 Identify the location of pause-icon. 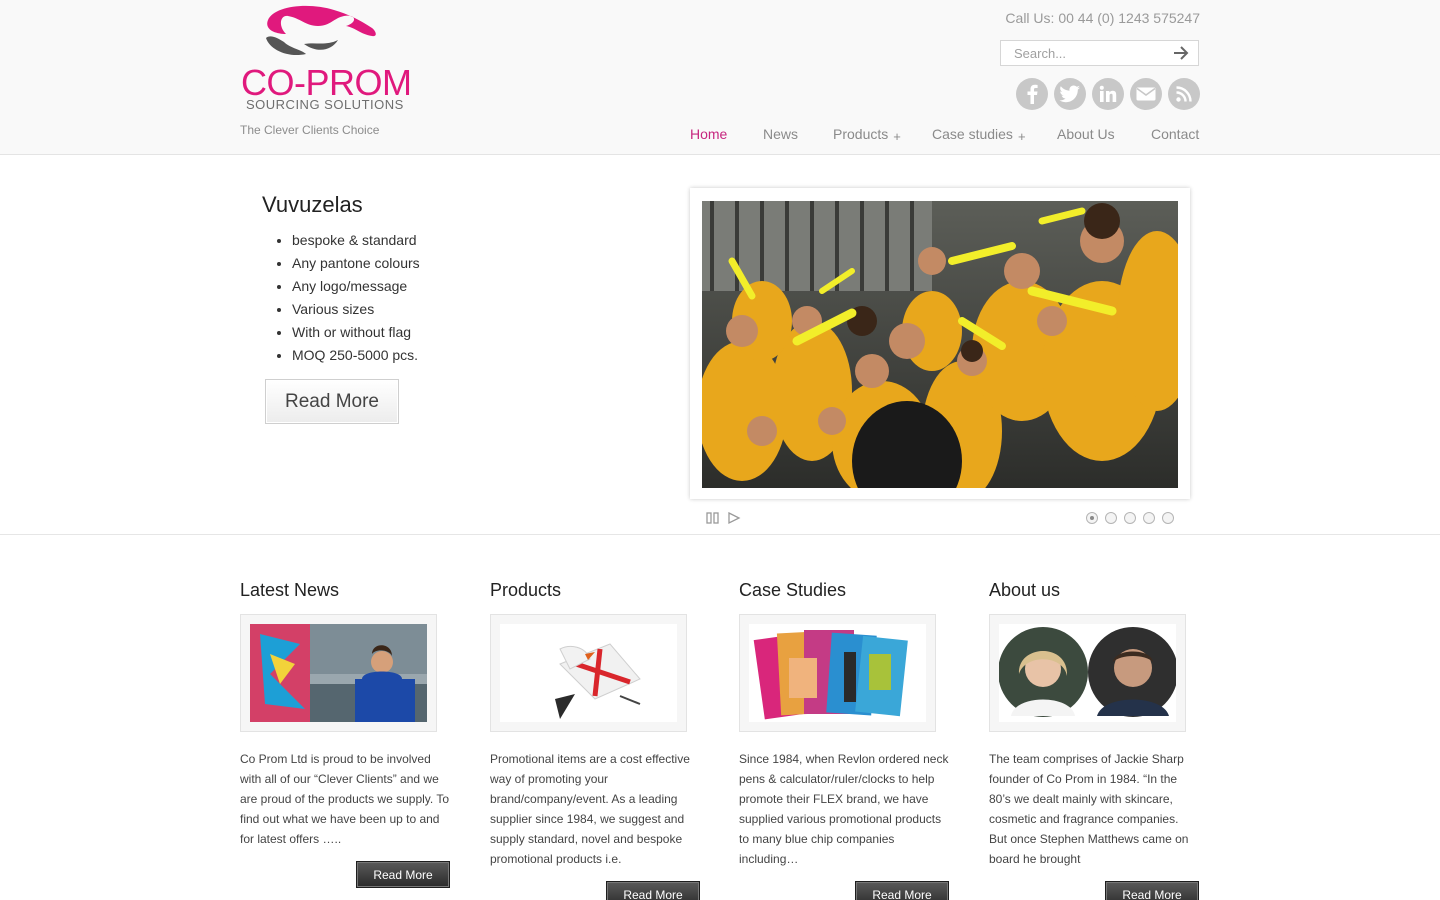
(713, 518).